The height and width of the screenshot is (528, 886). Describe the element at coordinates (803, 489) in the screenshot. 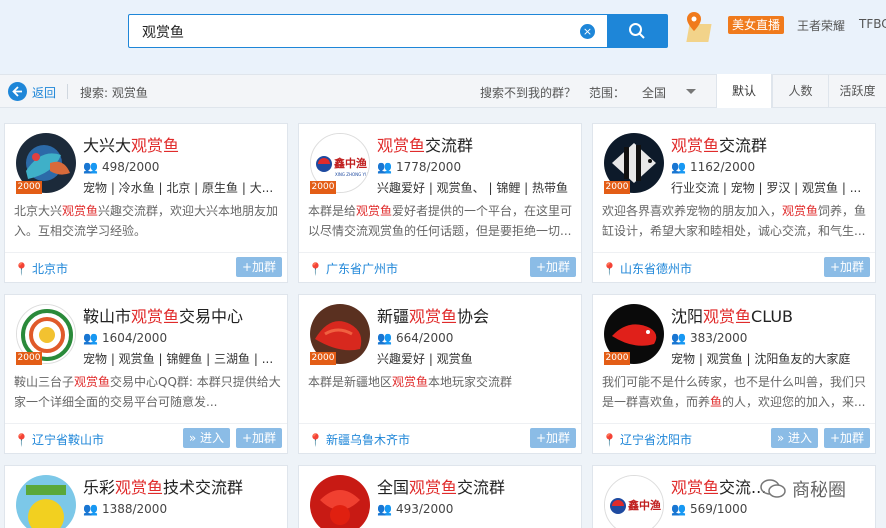

I see `watermark: 商秘圈` at that location.